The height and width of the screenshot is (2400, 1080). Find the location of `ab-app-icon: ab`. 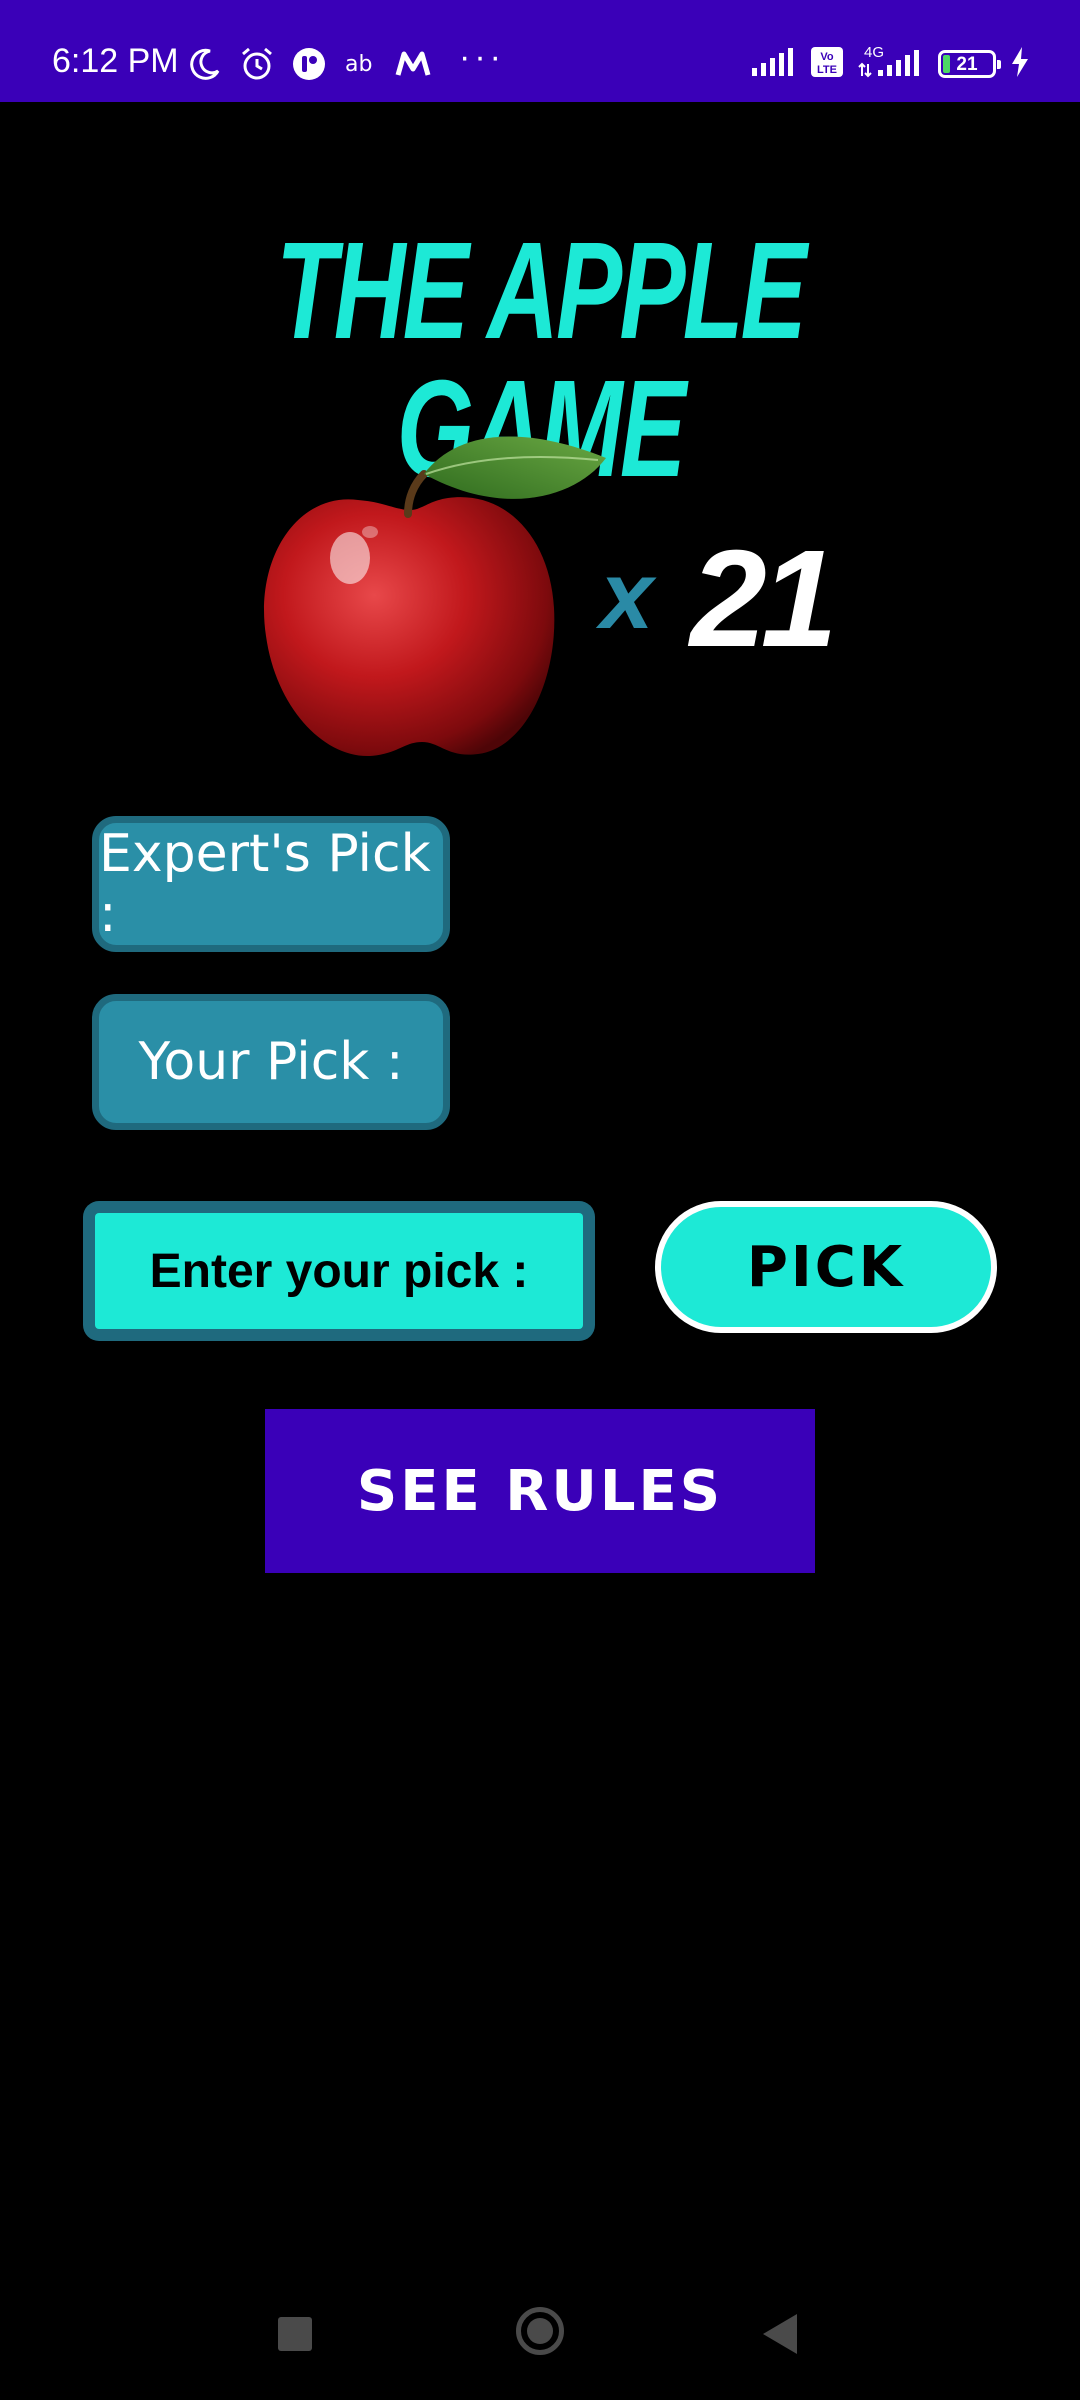

ab-app-icon: ab is located at coordinates (361, 64).